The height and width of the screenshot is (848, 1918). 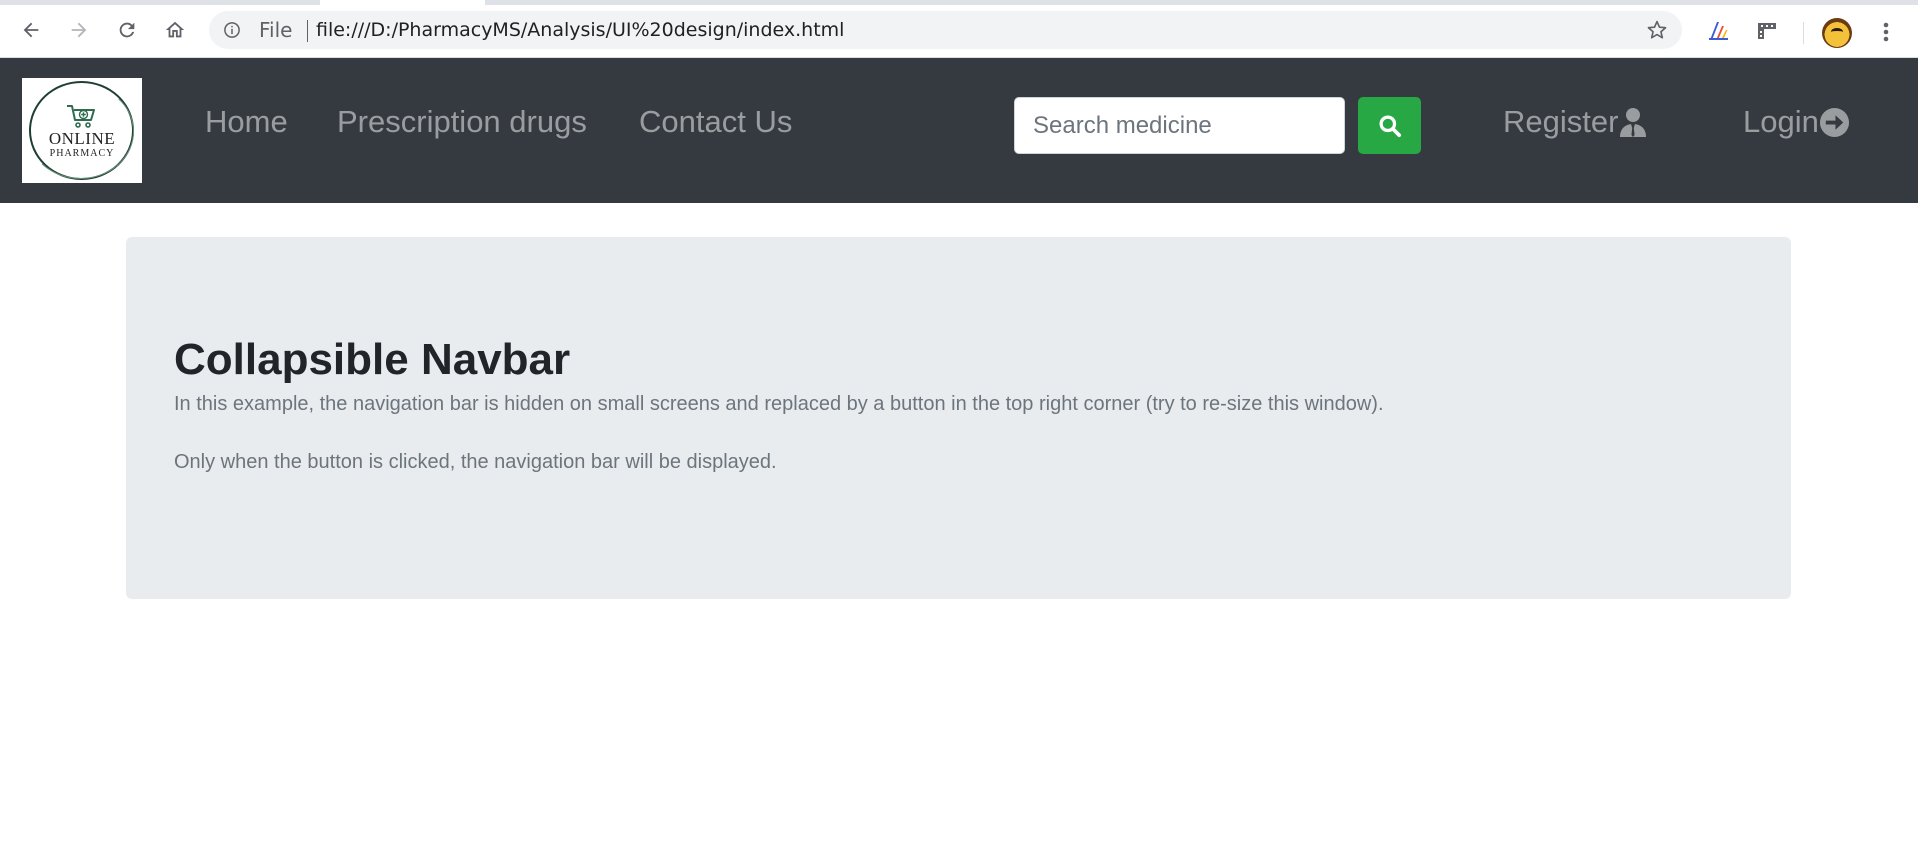 I want to click on search-input, so click(x=1179, y=125).